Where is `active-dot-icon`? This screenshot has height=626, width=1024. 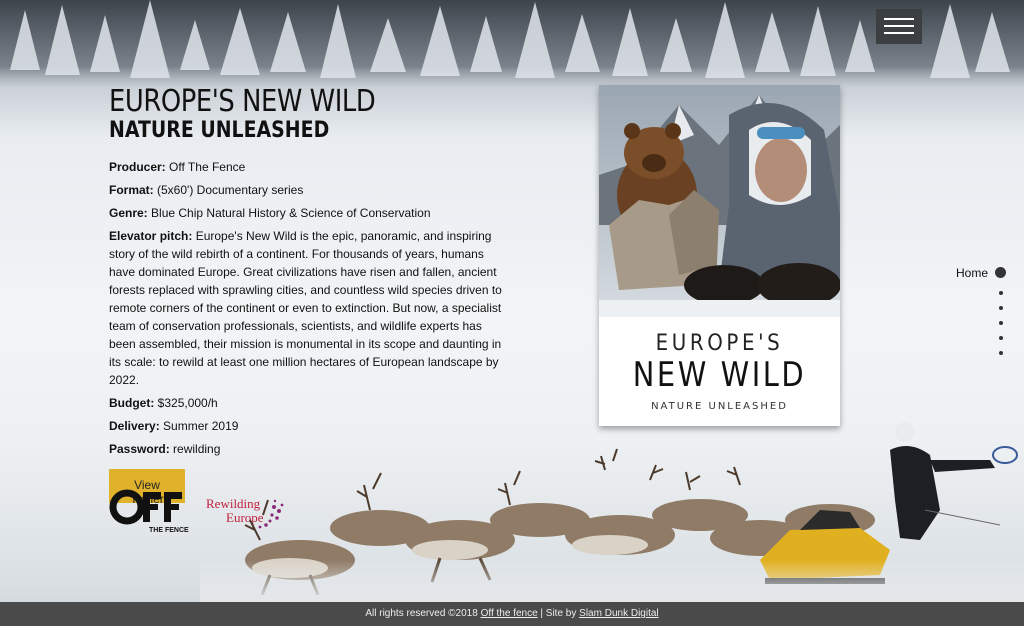
active-dot-icon is located at coordinates (1000, 272).